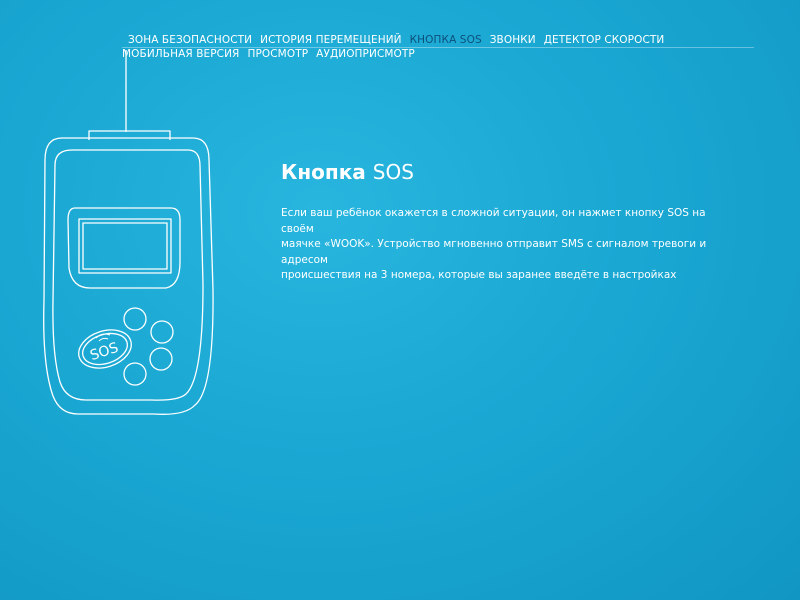 The height and width of the screenshot is (600, 800). Describe the element at coordinates (297, 228) in the screenshot. I see `description-line: своём` at that location.